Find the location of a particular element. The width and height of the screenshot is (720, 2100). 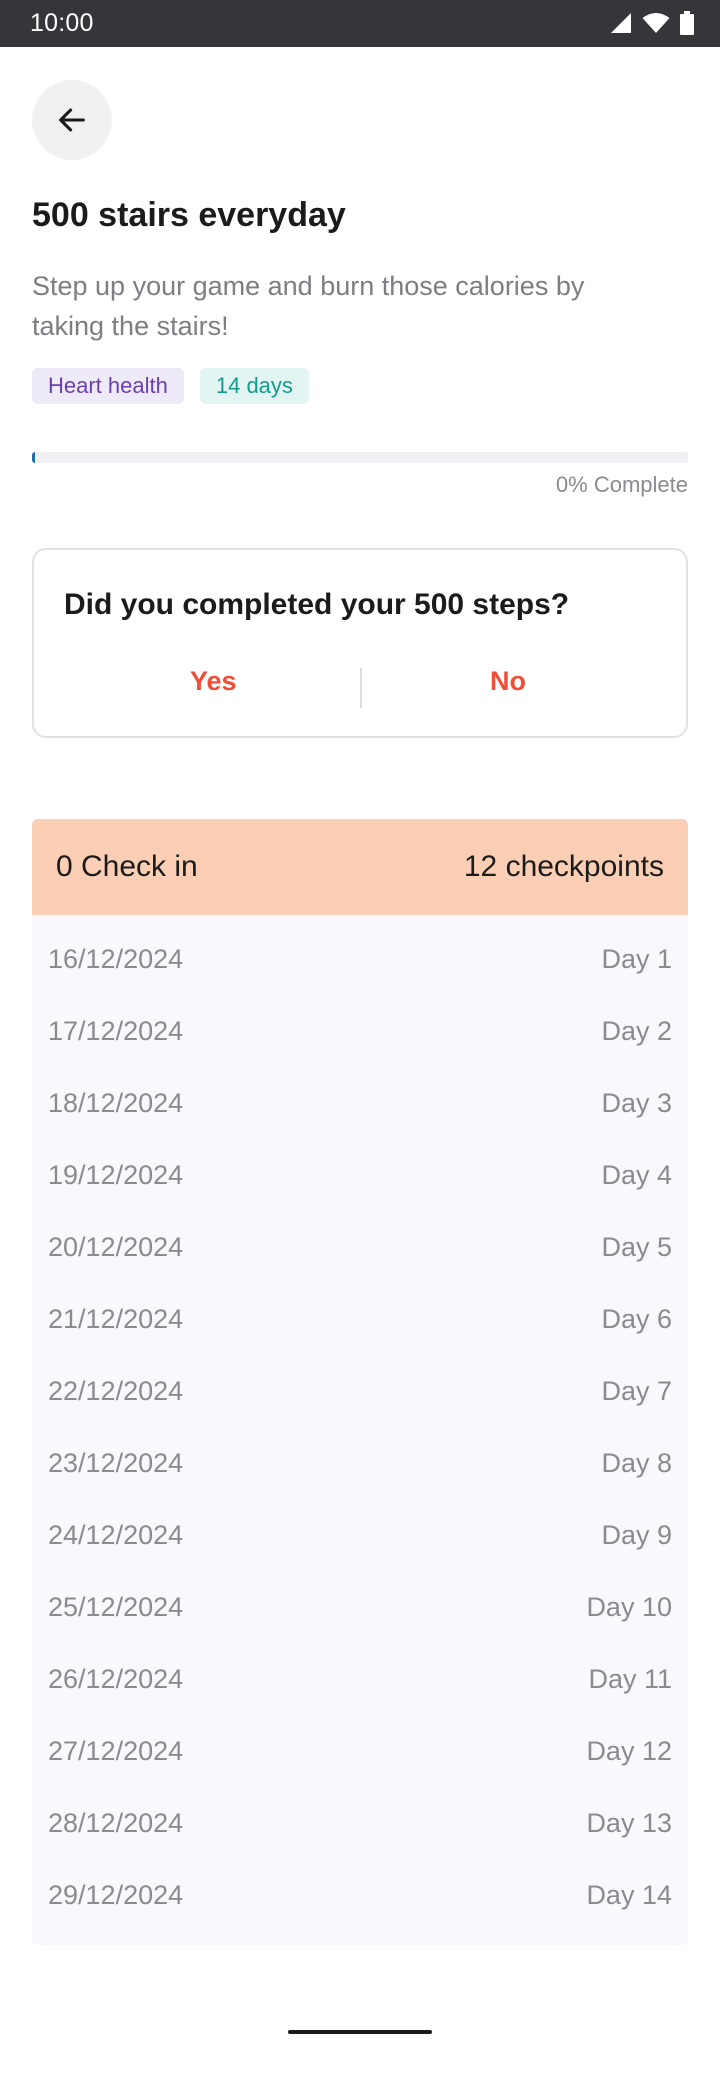

list-item: 26/12/2024 Day 11 is located at coordinates (360, 1679).